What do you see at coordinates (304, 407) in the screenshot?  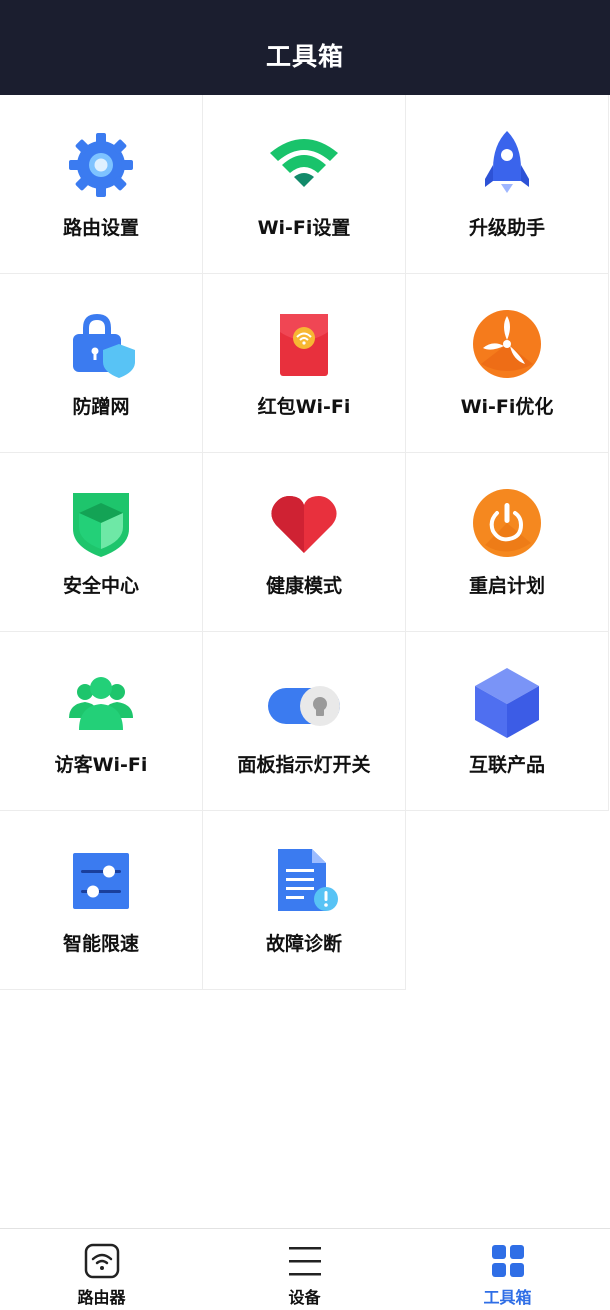 I see `tool-label: 红包Wi-Fi` at bounding box center [304, 407].